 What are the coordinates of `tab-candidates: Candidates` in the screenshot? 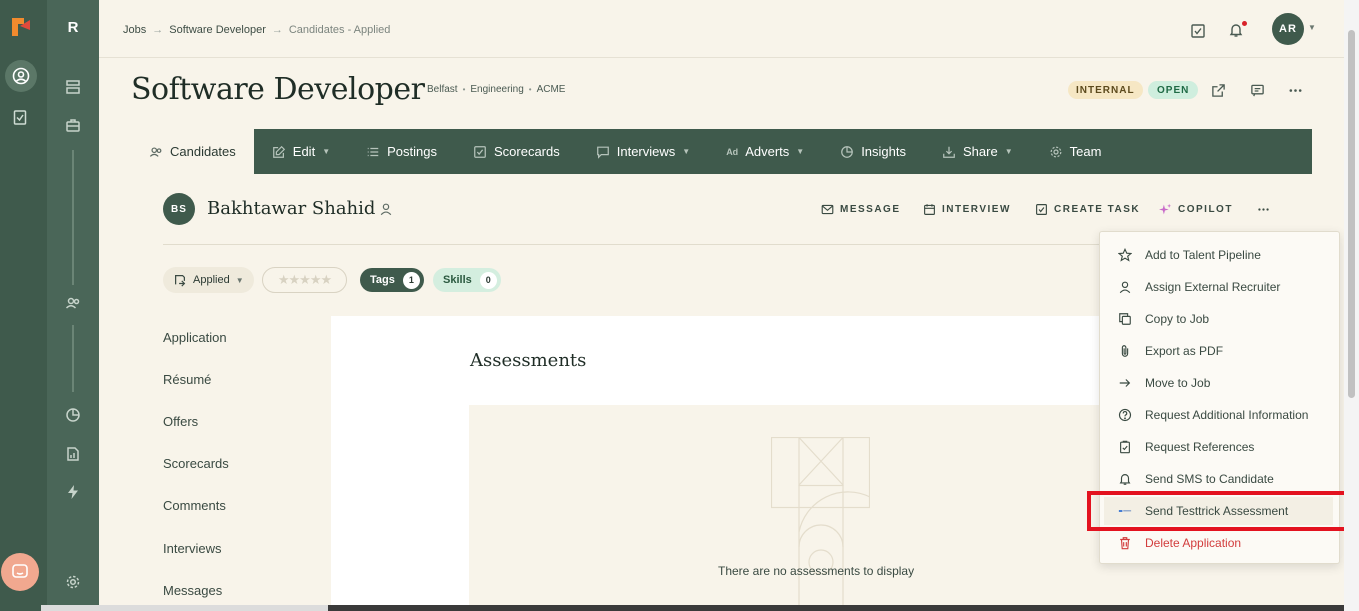 It's located at (192, 151).